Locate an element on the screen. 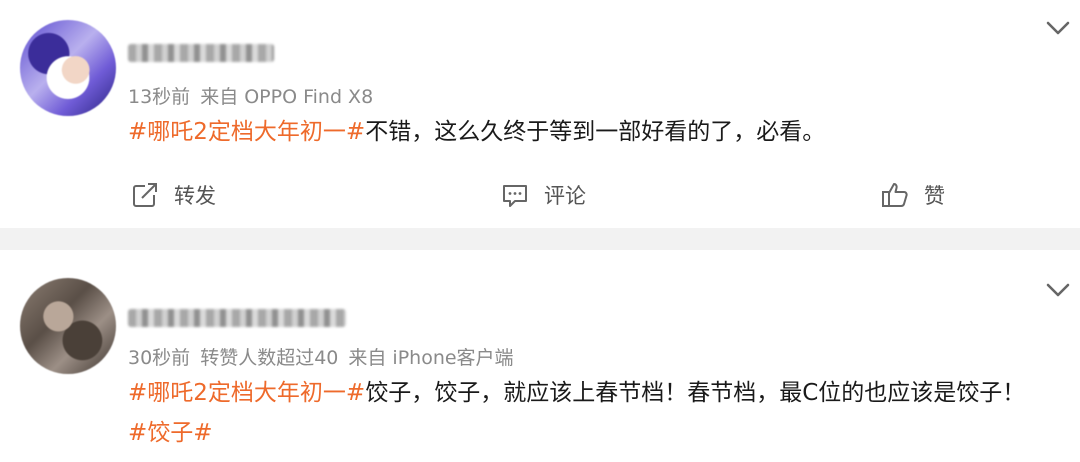 Image resolution: width=1080 pixels, height=462 pixels. comment-button: 评论 is located at coordinates (543, 195).